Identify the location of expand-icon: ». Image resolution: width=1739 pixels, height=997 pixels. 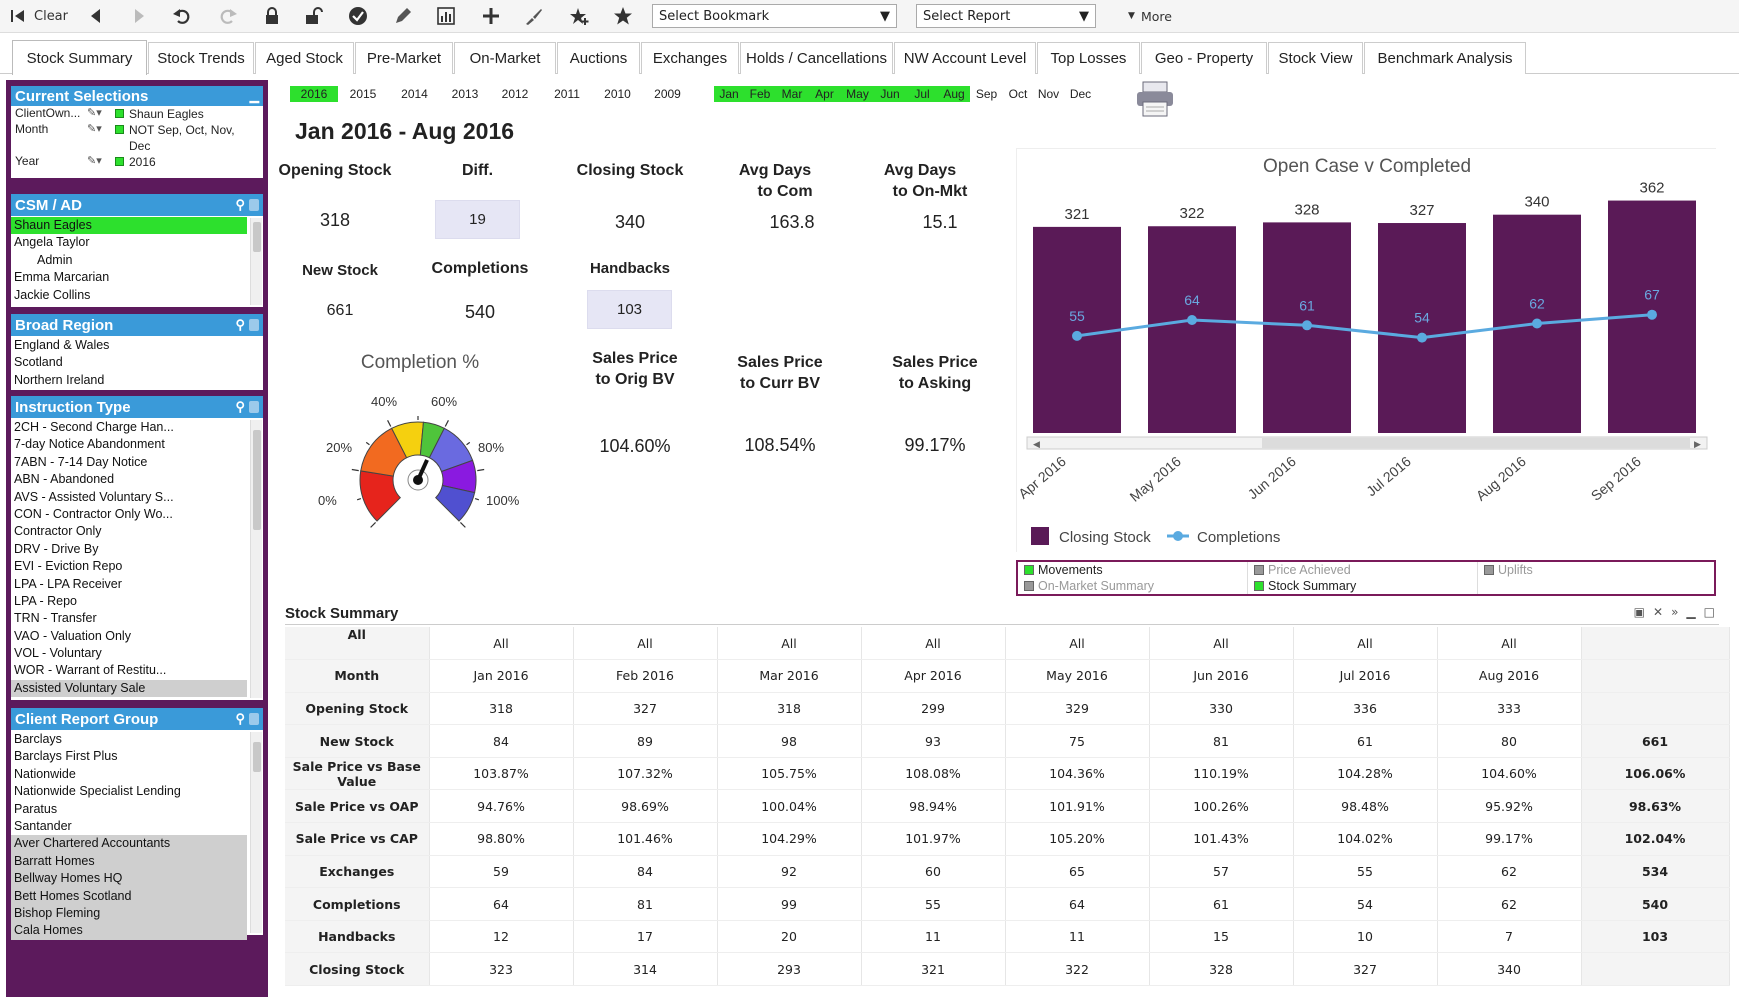
(1674, 614).